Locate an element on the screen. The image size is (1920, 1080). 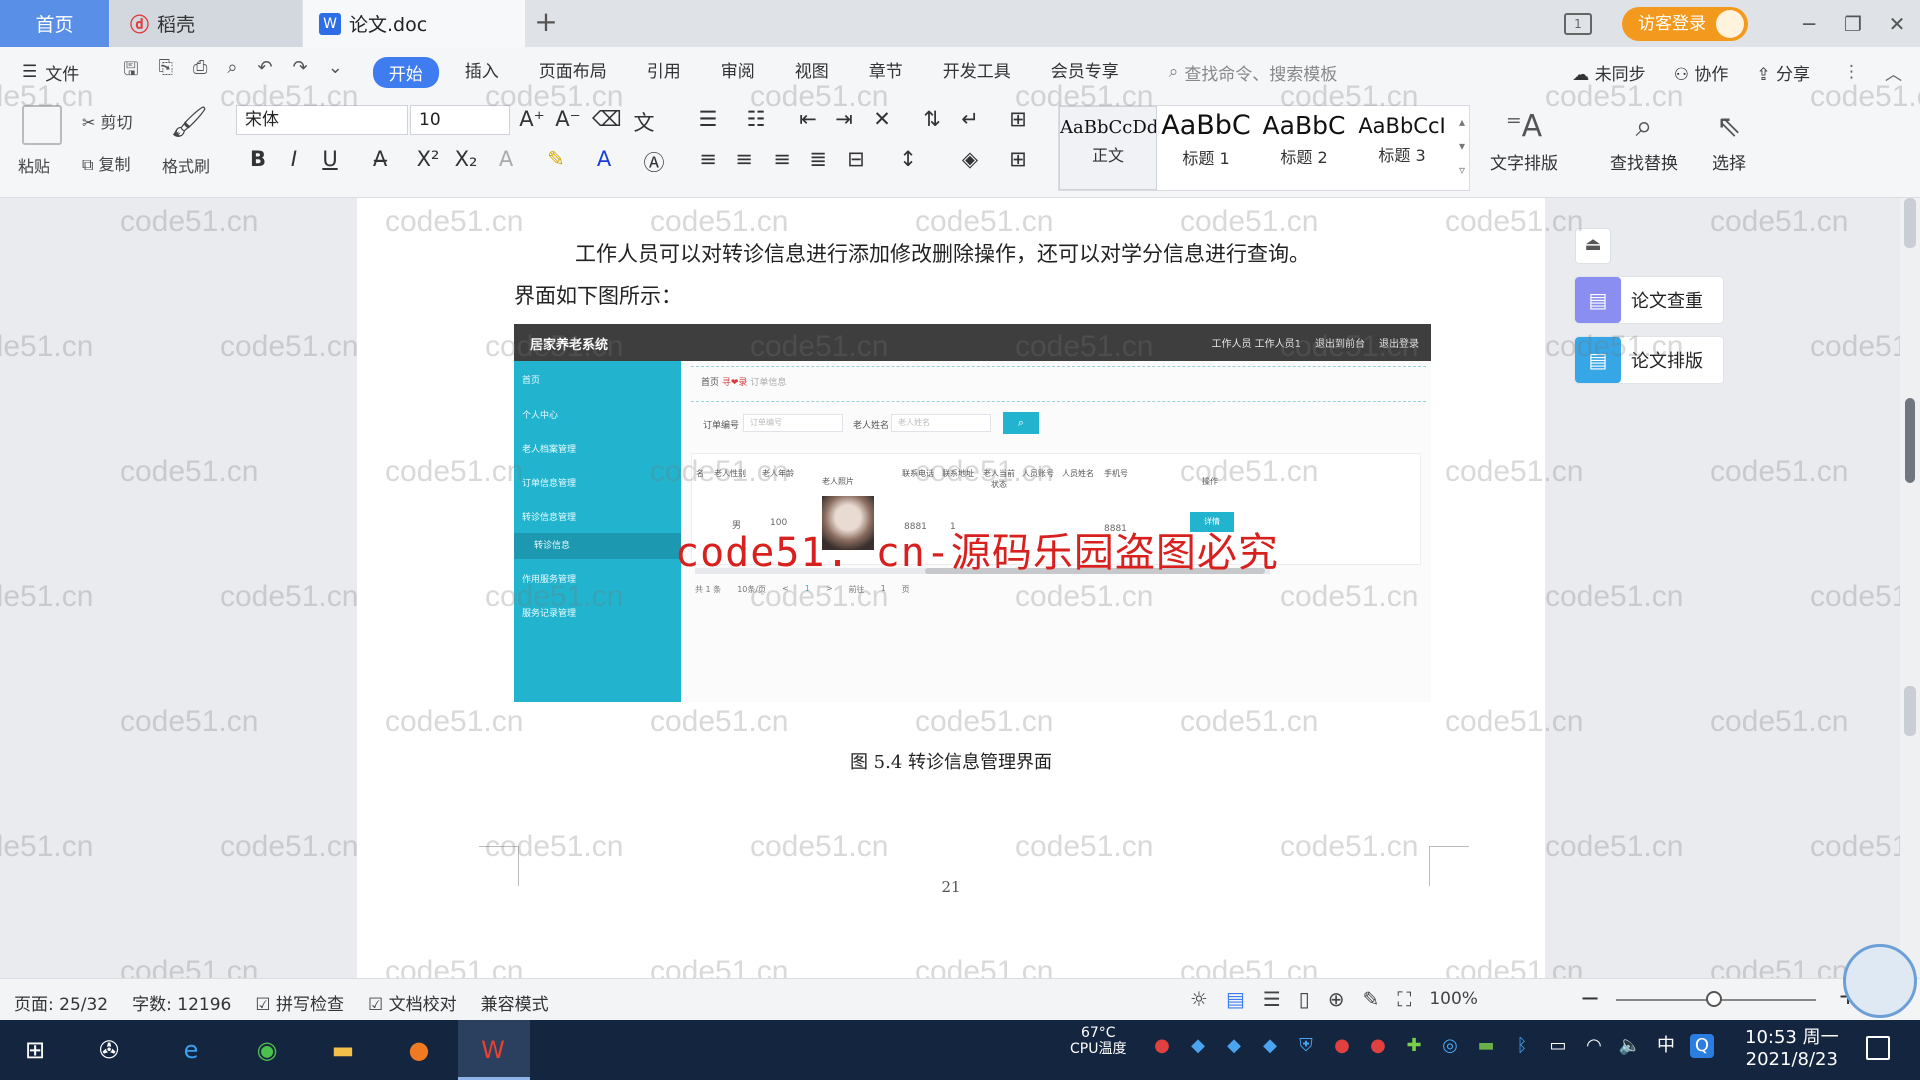
menu-tab-chapter: 章节 is located at coordinates (886, 72).